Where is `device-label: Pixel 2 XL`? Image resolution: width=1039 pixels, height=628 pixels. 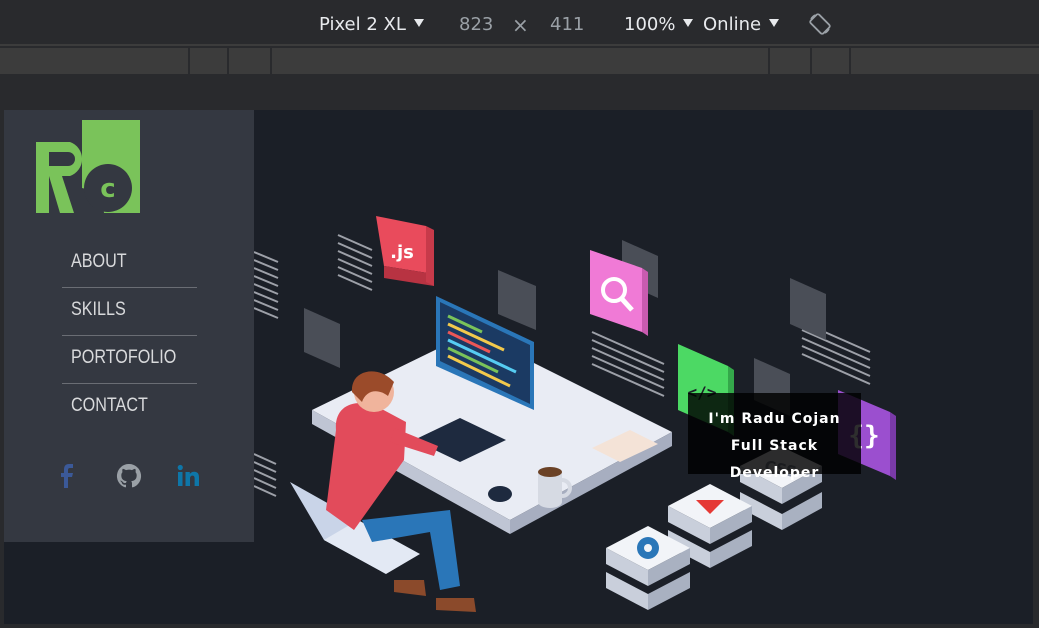
device-label: Pixel 2 XL is located at coordinates (362, 24).